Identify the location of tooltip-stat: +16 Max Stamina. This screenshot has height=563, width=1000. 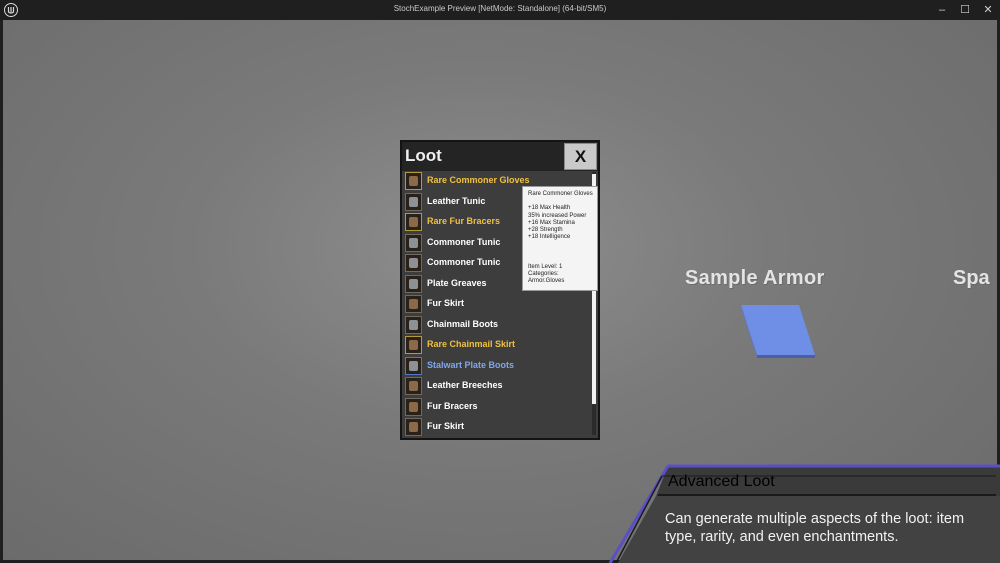
(551, 222).